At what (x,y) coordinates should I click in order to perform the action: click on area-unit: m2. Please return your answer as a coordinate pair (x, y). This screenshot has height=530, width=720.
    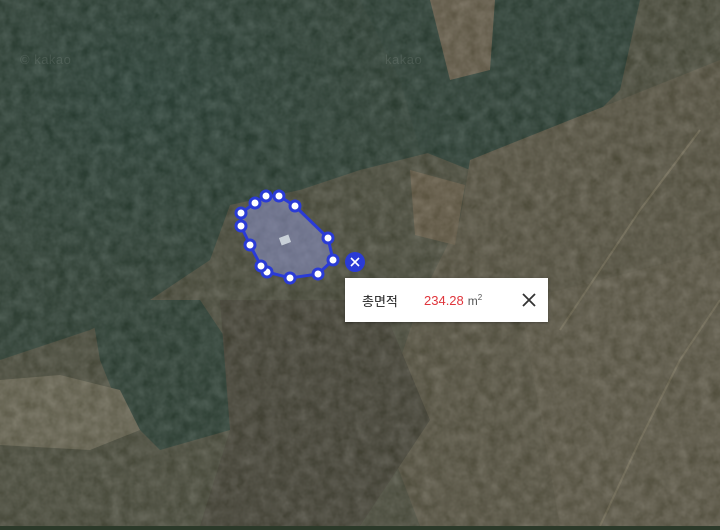
    Looking at the image, I should click on (475, 300).